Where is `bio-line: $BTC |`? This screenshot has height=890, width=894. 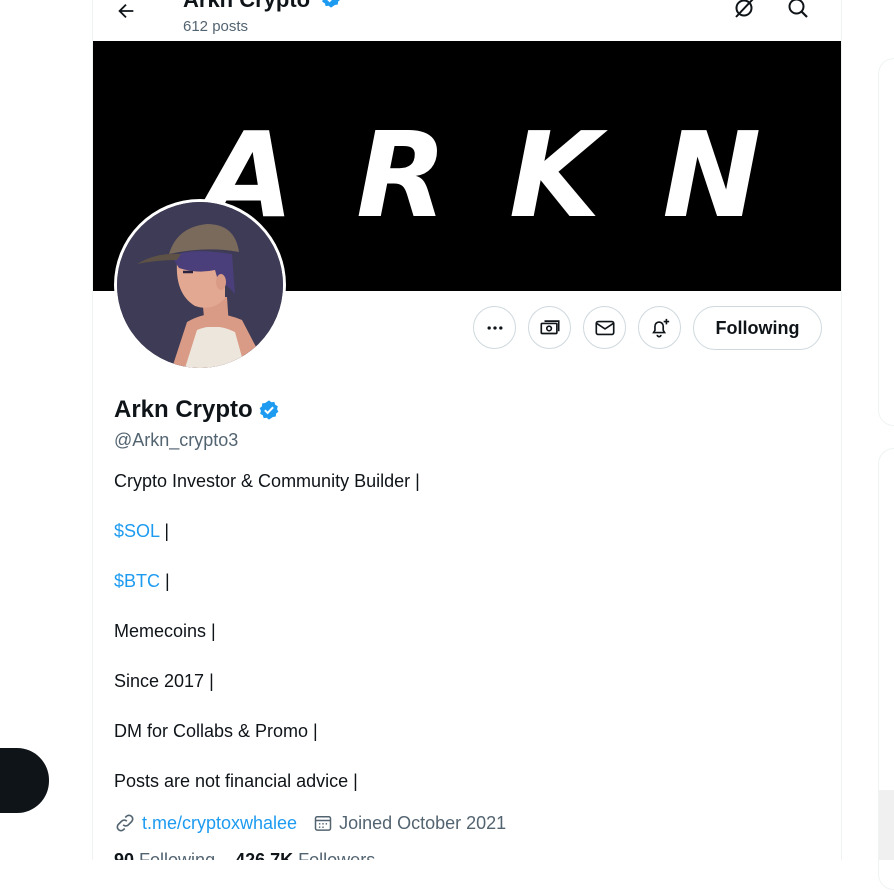 bio-line: $BTC | is located at coordinates (142, 581).